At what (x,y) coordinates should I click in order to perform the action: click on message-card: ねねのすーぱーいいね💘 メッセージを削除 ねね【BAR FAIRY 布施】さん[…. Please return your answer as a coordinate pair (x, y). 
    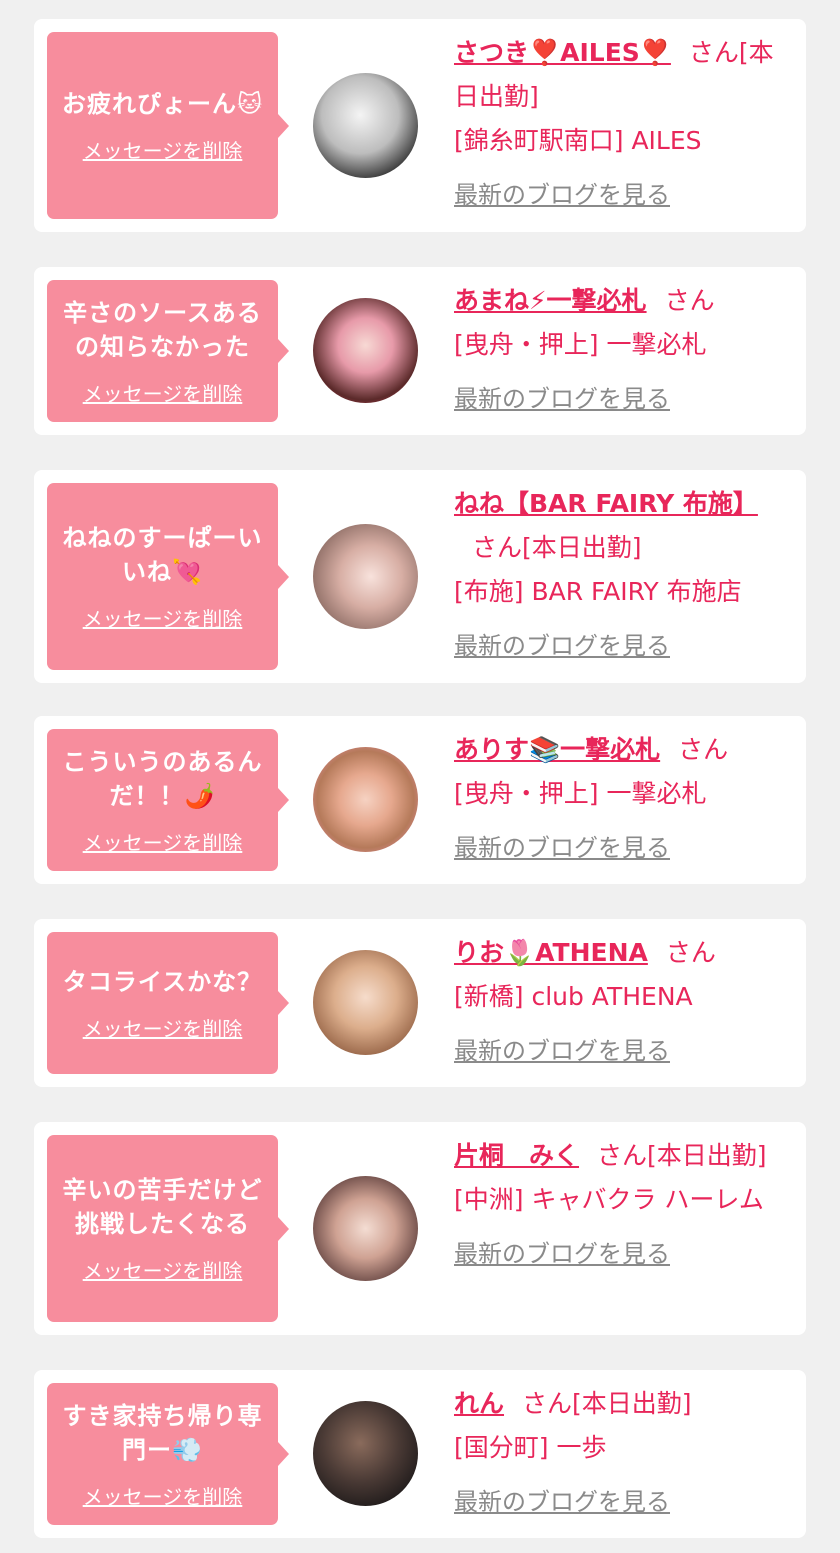
    Looking at the image, I should click on (420, 576).